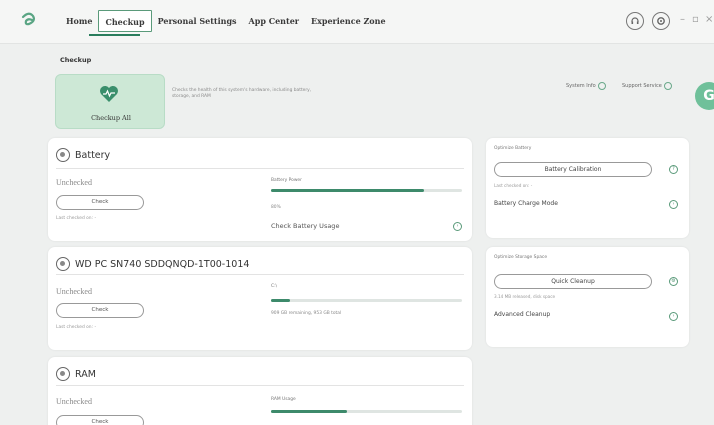 The image size is (714, 425). What do you see at coordinates (100, 420) in the screenshot?
I see `ram-check-button: Check` at bounding box center [100, 420].